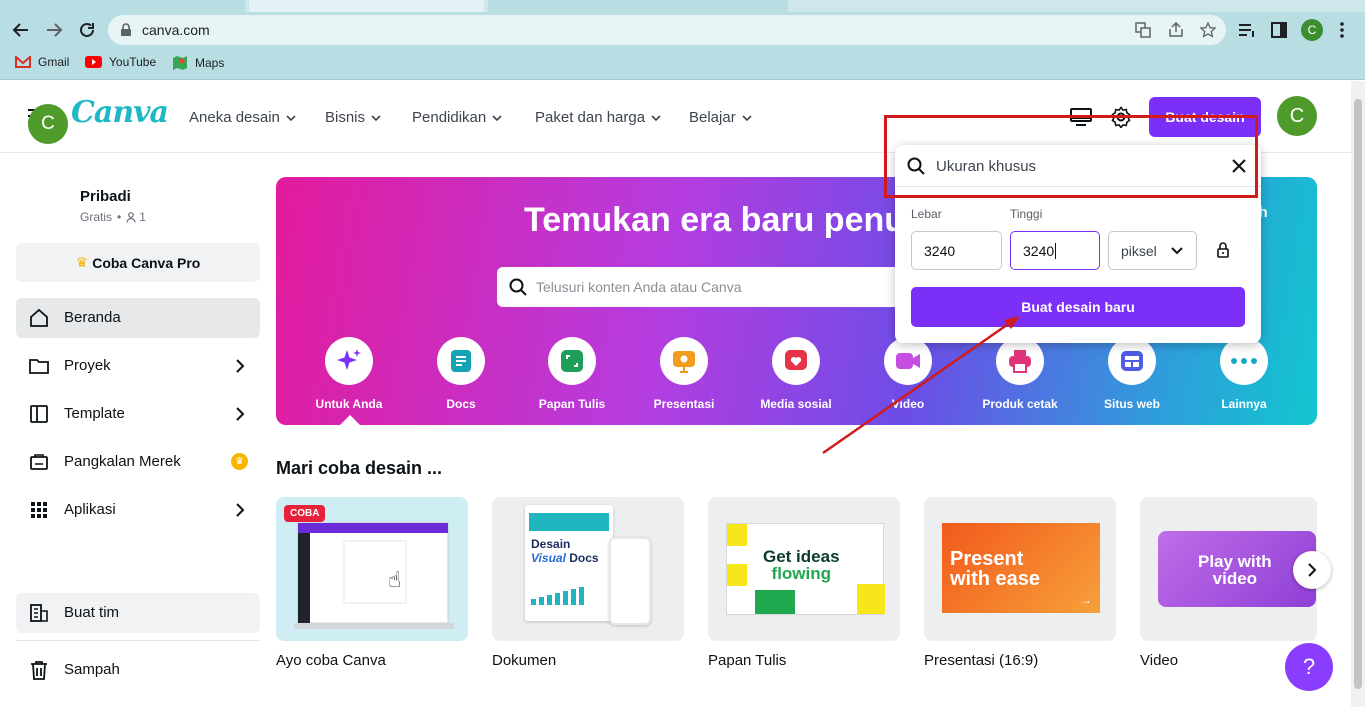  Describe the element at coordinates (1247, 30) in the screenshot. I see `media-queue-icon` at that location.